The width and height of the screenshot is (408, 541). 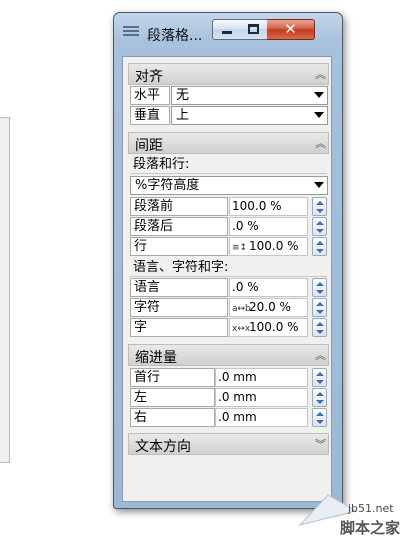 I want to click on char-spacing-spinner, so click(x=319, y=307).